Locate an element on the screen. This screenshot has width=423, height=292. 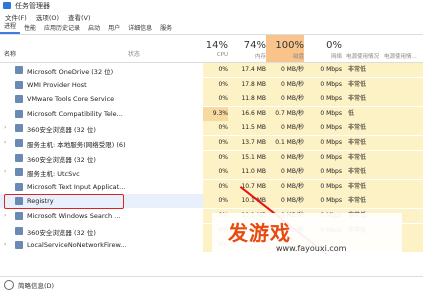
header-status: 状态 is located at coordinates (158, 48).